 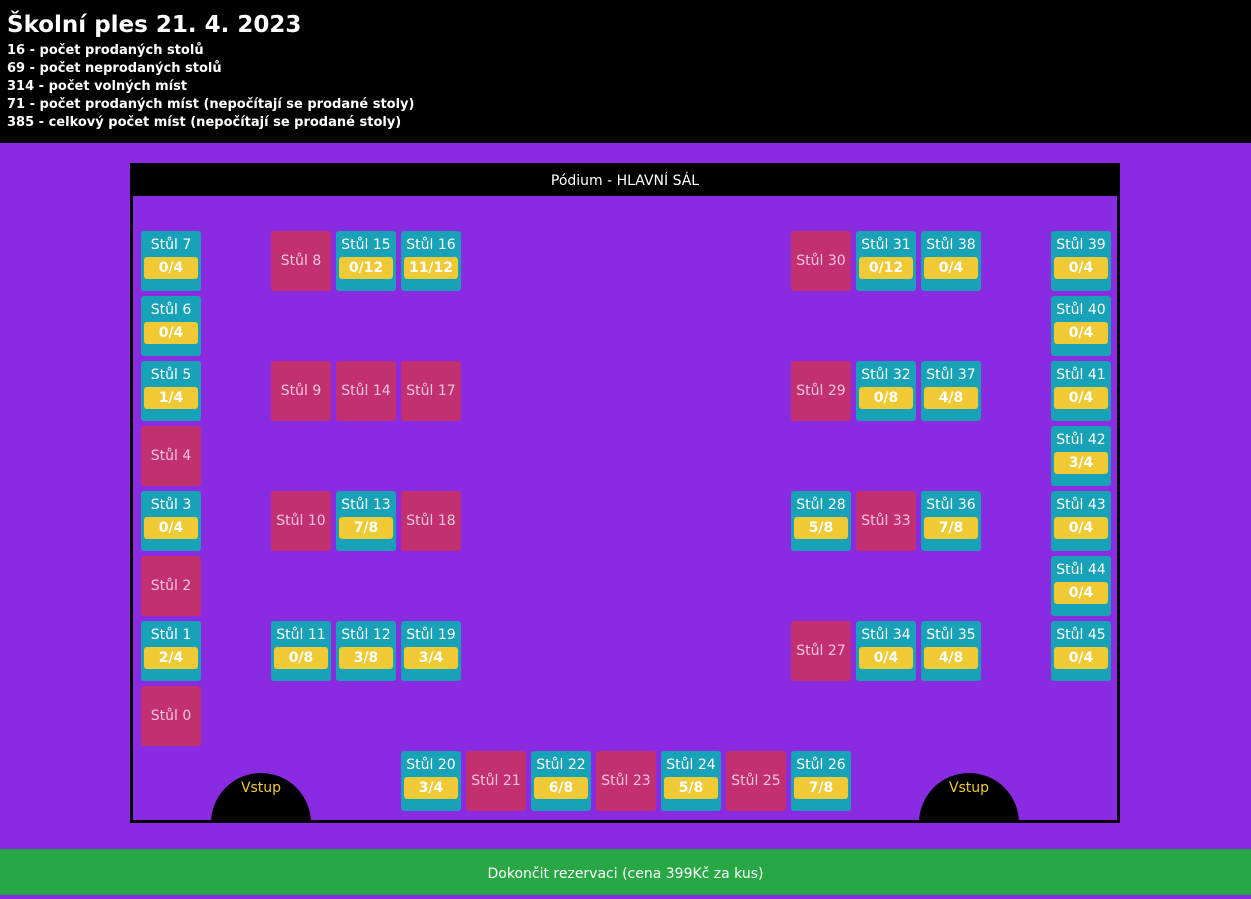 What do you see at coordinates (431, 521) in the screenshot?
I see `table-18: Stůl 18` at bounding box center [431, 521].